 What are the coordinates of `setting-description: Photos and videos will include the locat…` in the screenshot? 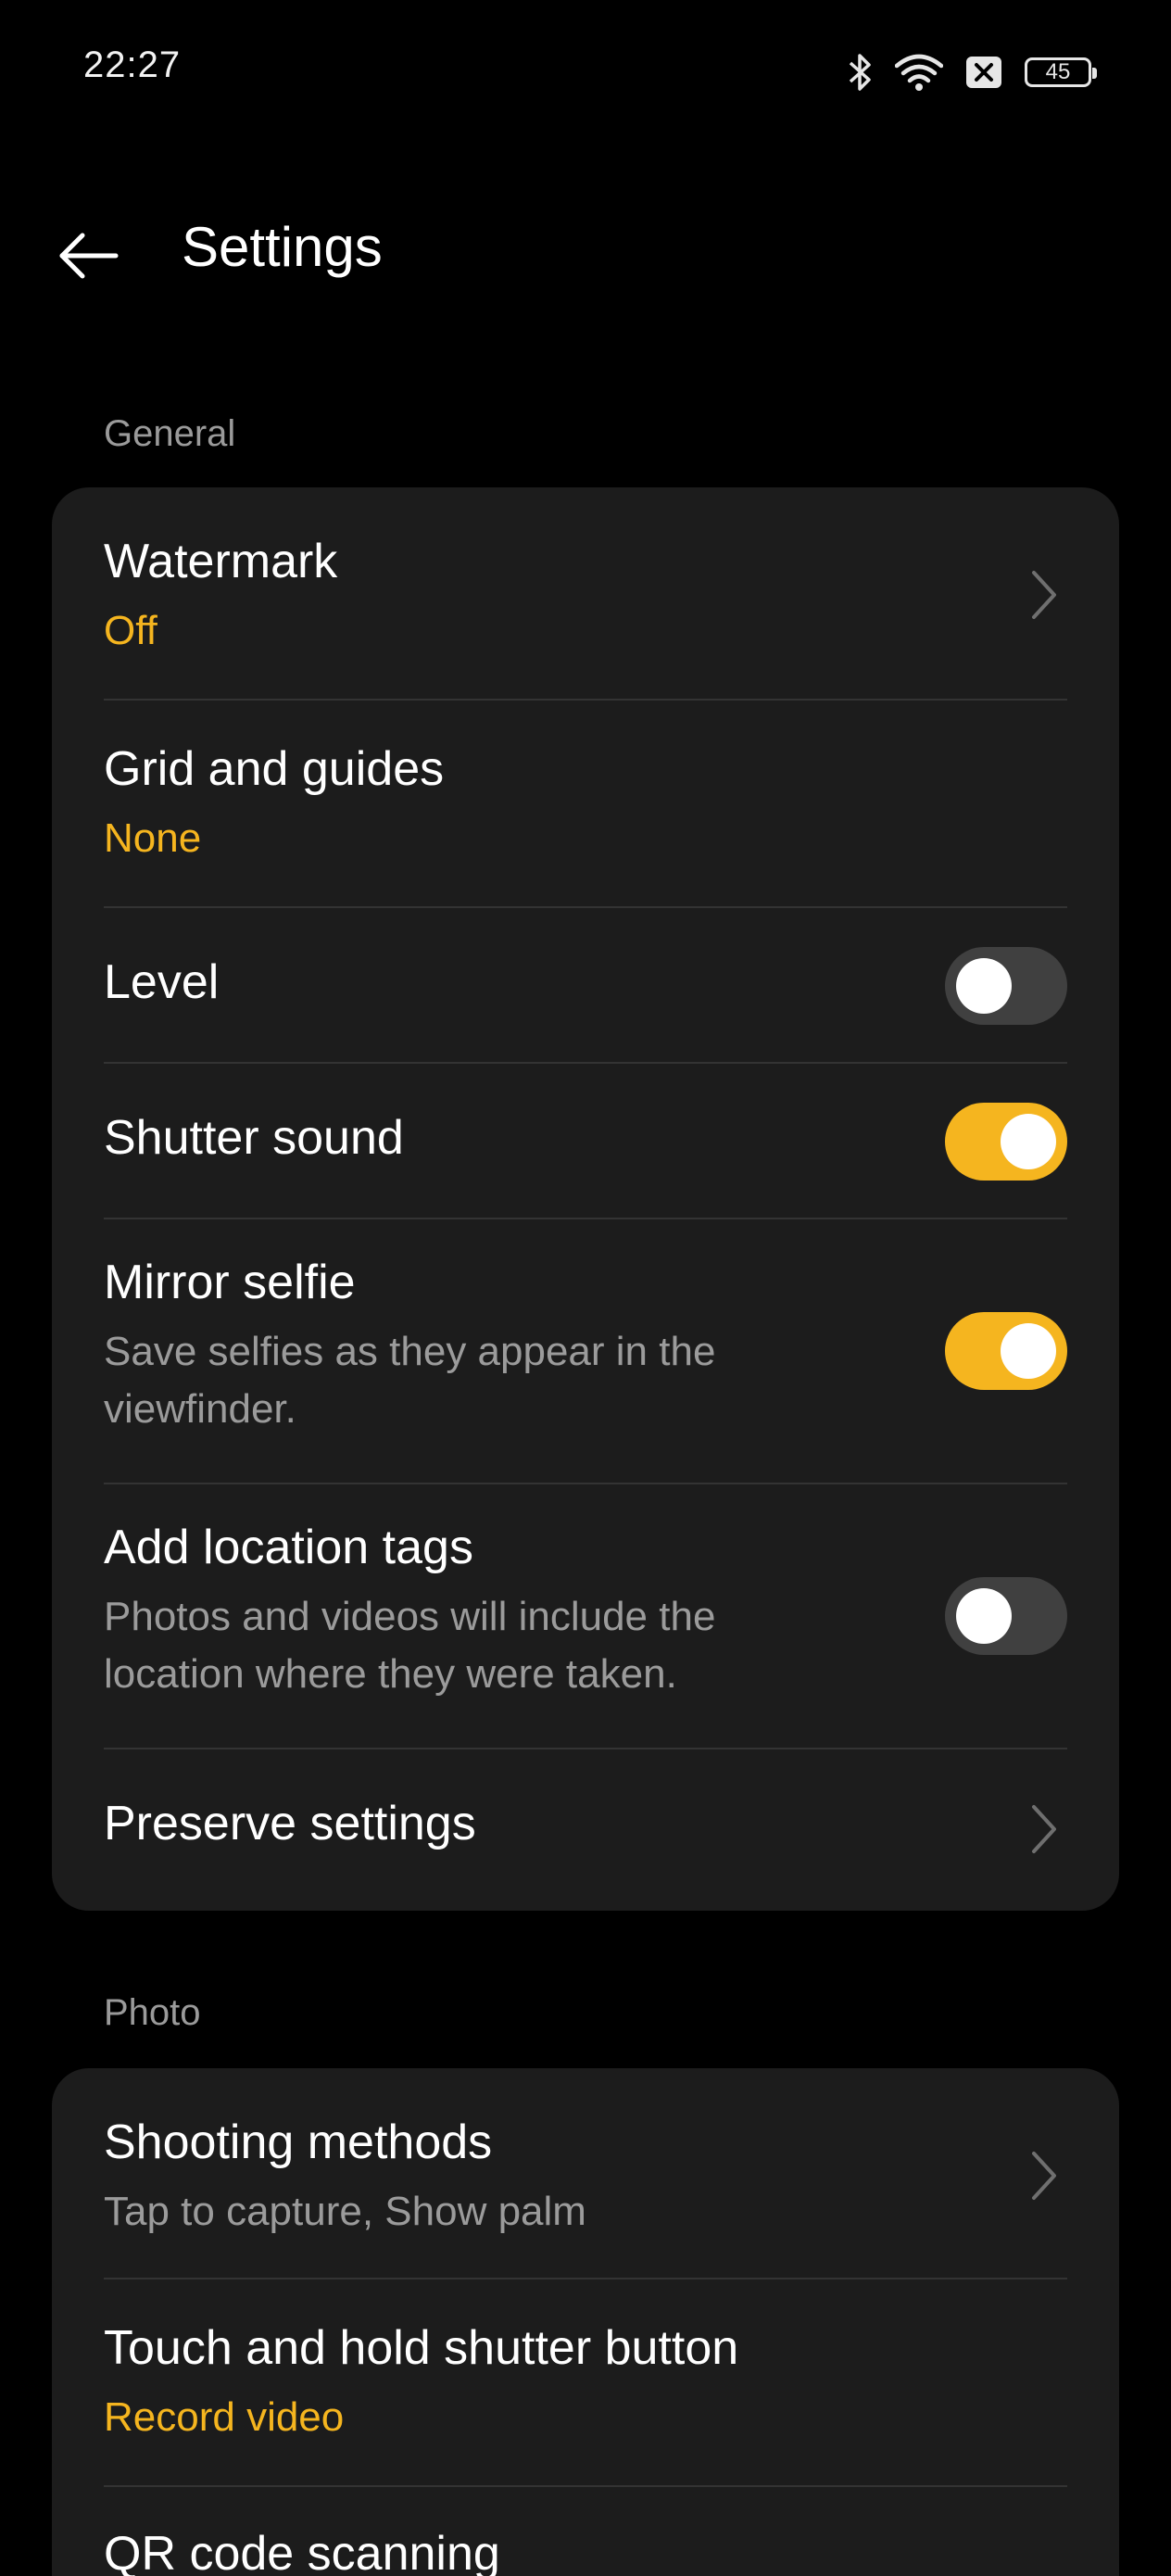 It's located at (410, 1645).